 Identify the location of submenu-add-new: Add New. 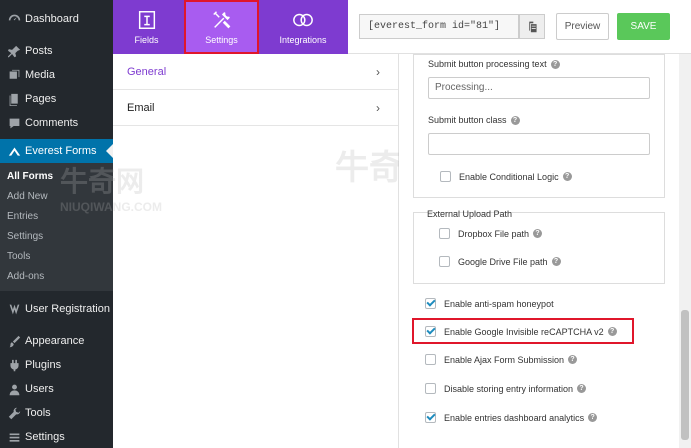
(56, 197).